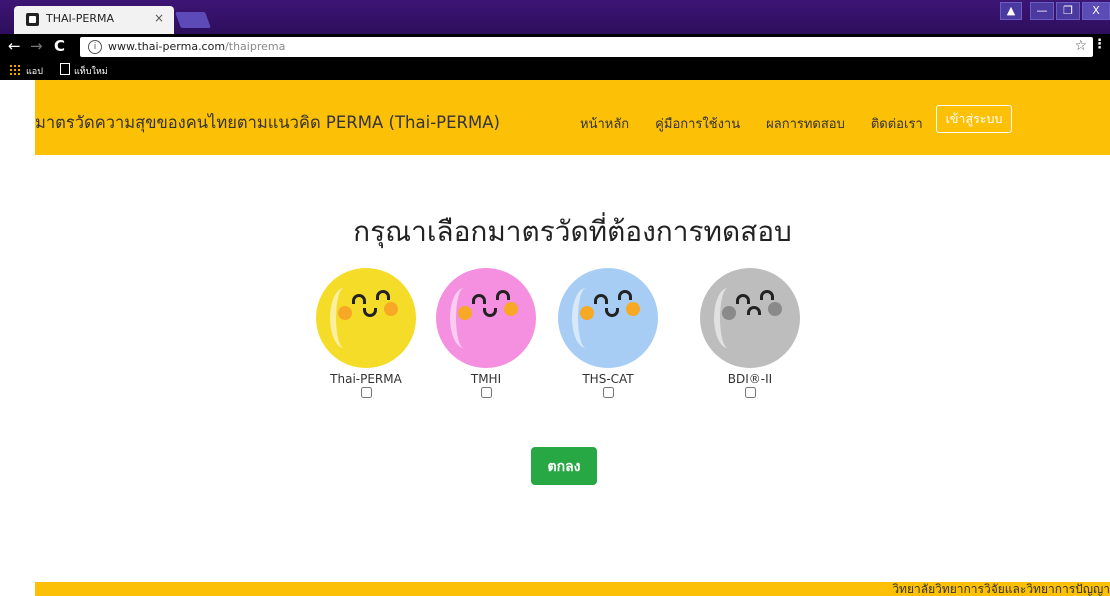  What do you see at coordinates (36, 46) in the screenshot?
I see `forward-arrow-icon: →` at bounding box center [36, 46].